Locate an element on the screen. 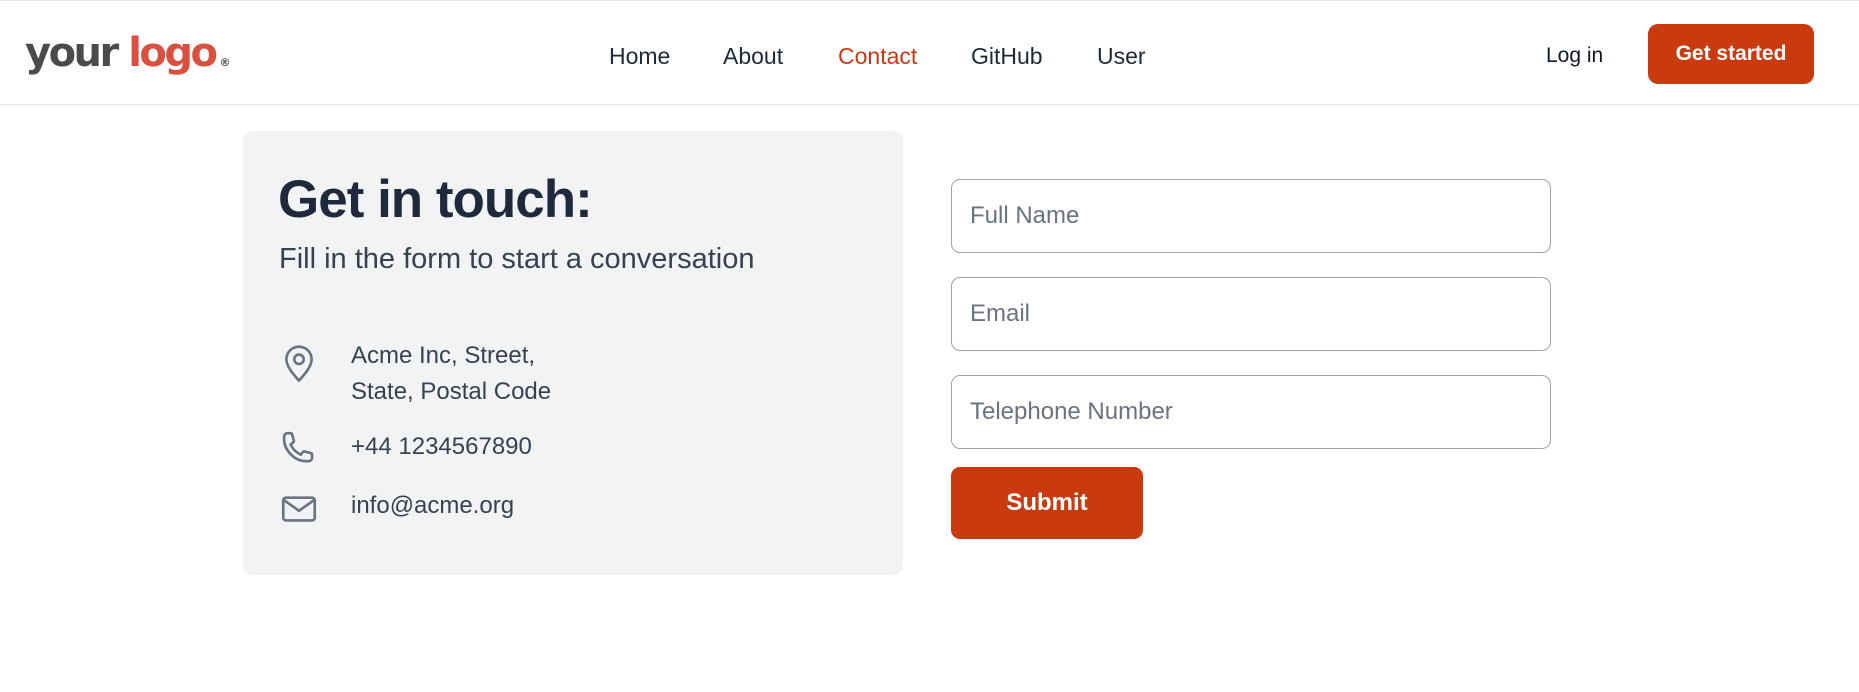 The width and height of the screenshot is (1859, 692). phone-icon is located at coordinates (298, 447).